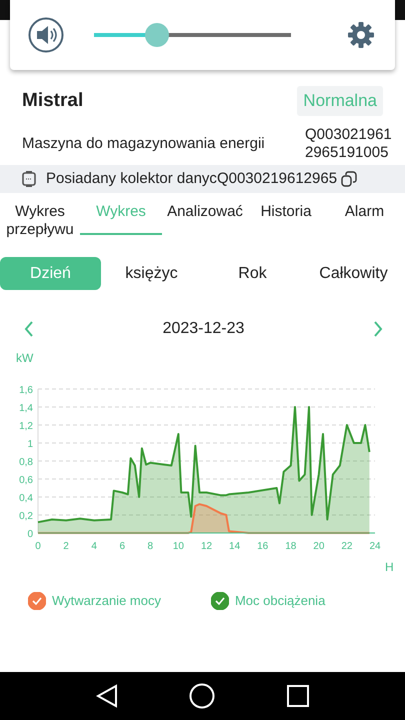 The width and height of the screenshot is (405, 720). What do you see at coordinates (29, 179) in the screenshot?
I see `collector-icon` at bounding box center [29, 179].